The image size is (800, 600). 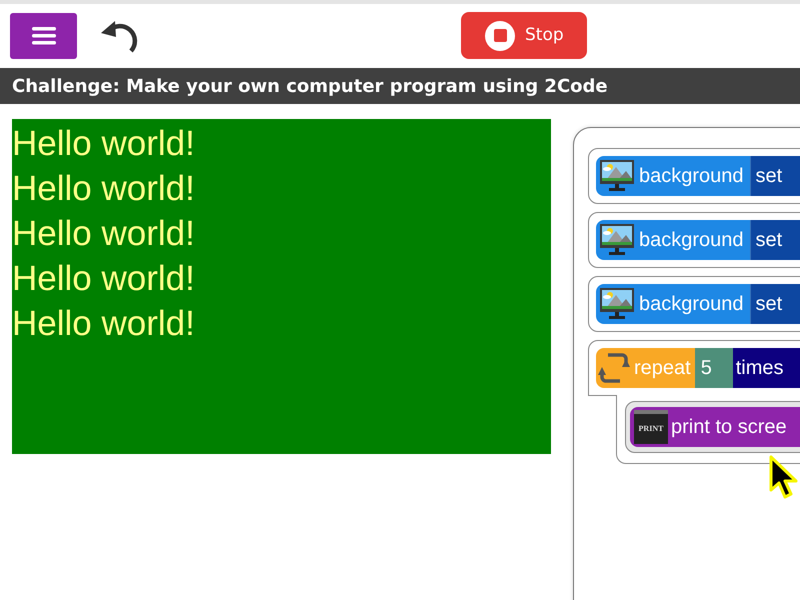 What do you see at coordinates (500, 35) in the screenshot?
I see `stop-icon` at bounding box center [500, 35].